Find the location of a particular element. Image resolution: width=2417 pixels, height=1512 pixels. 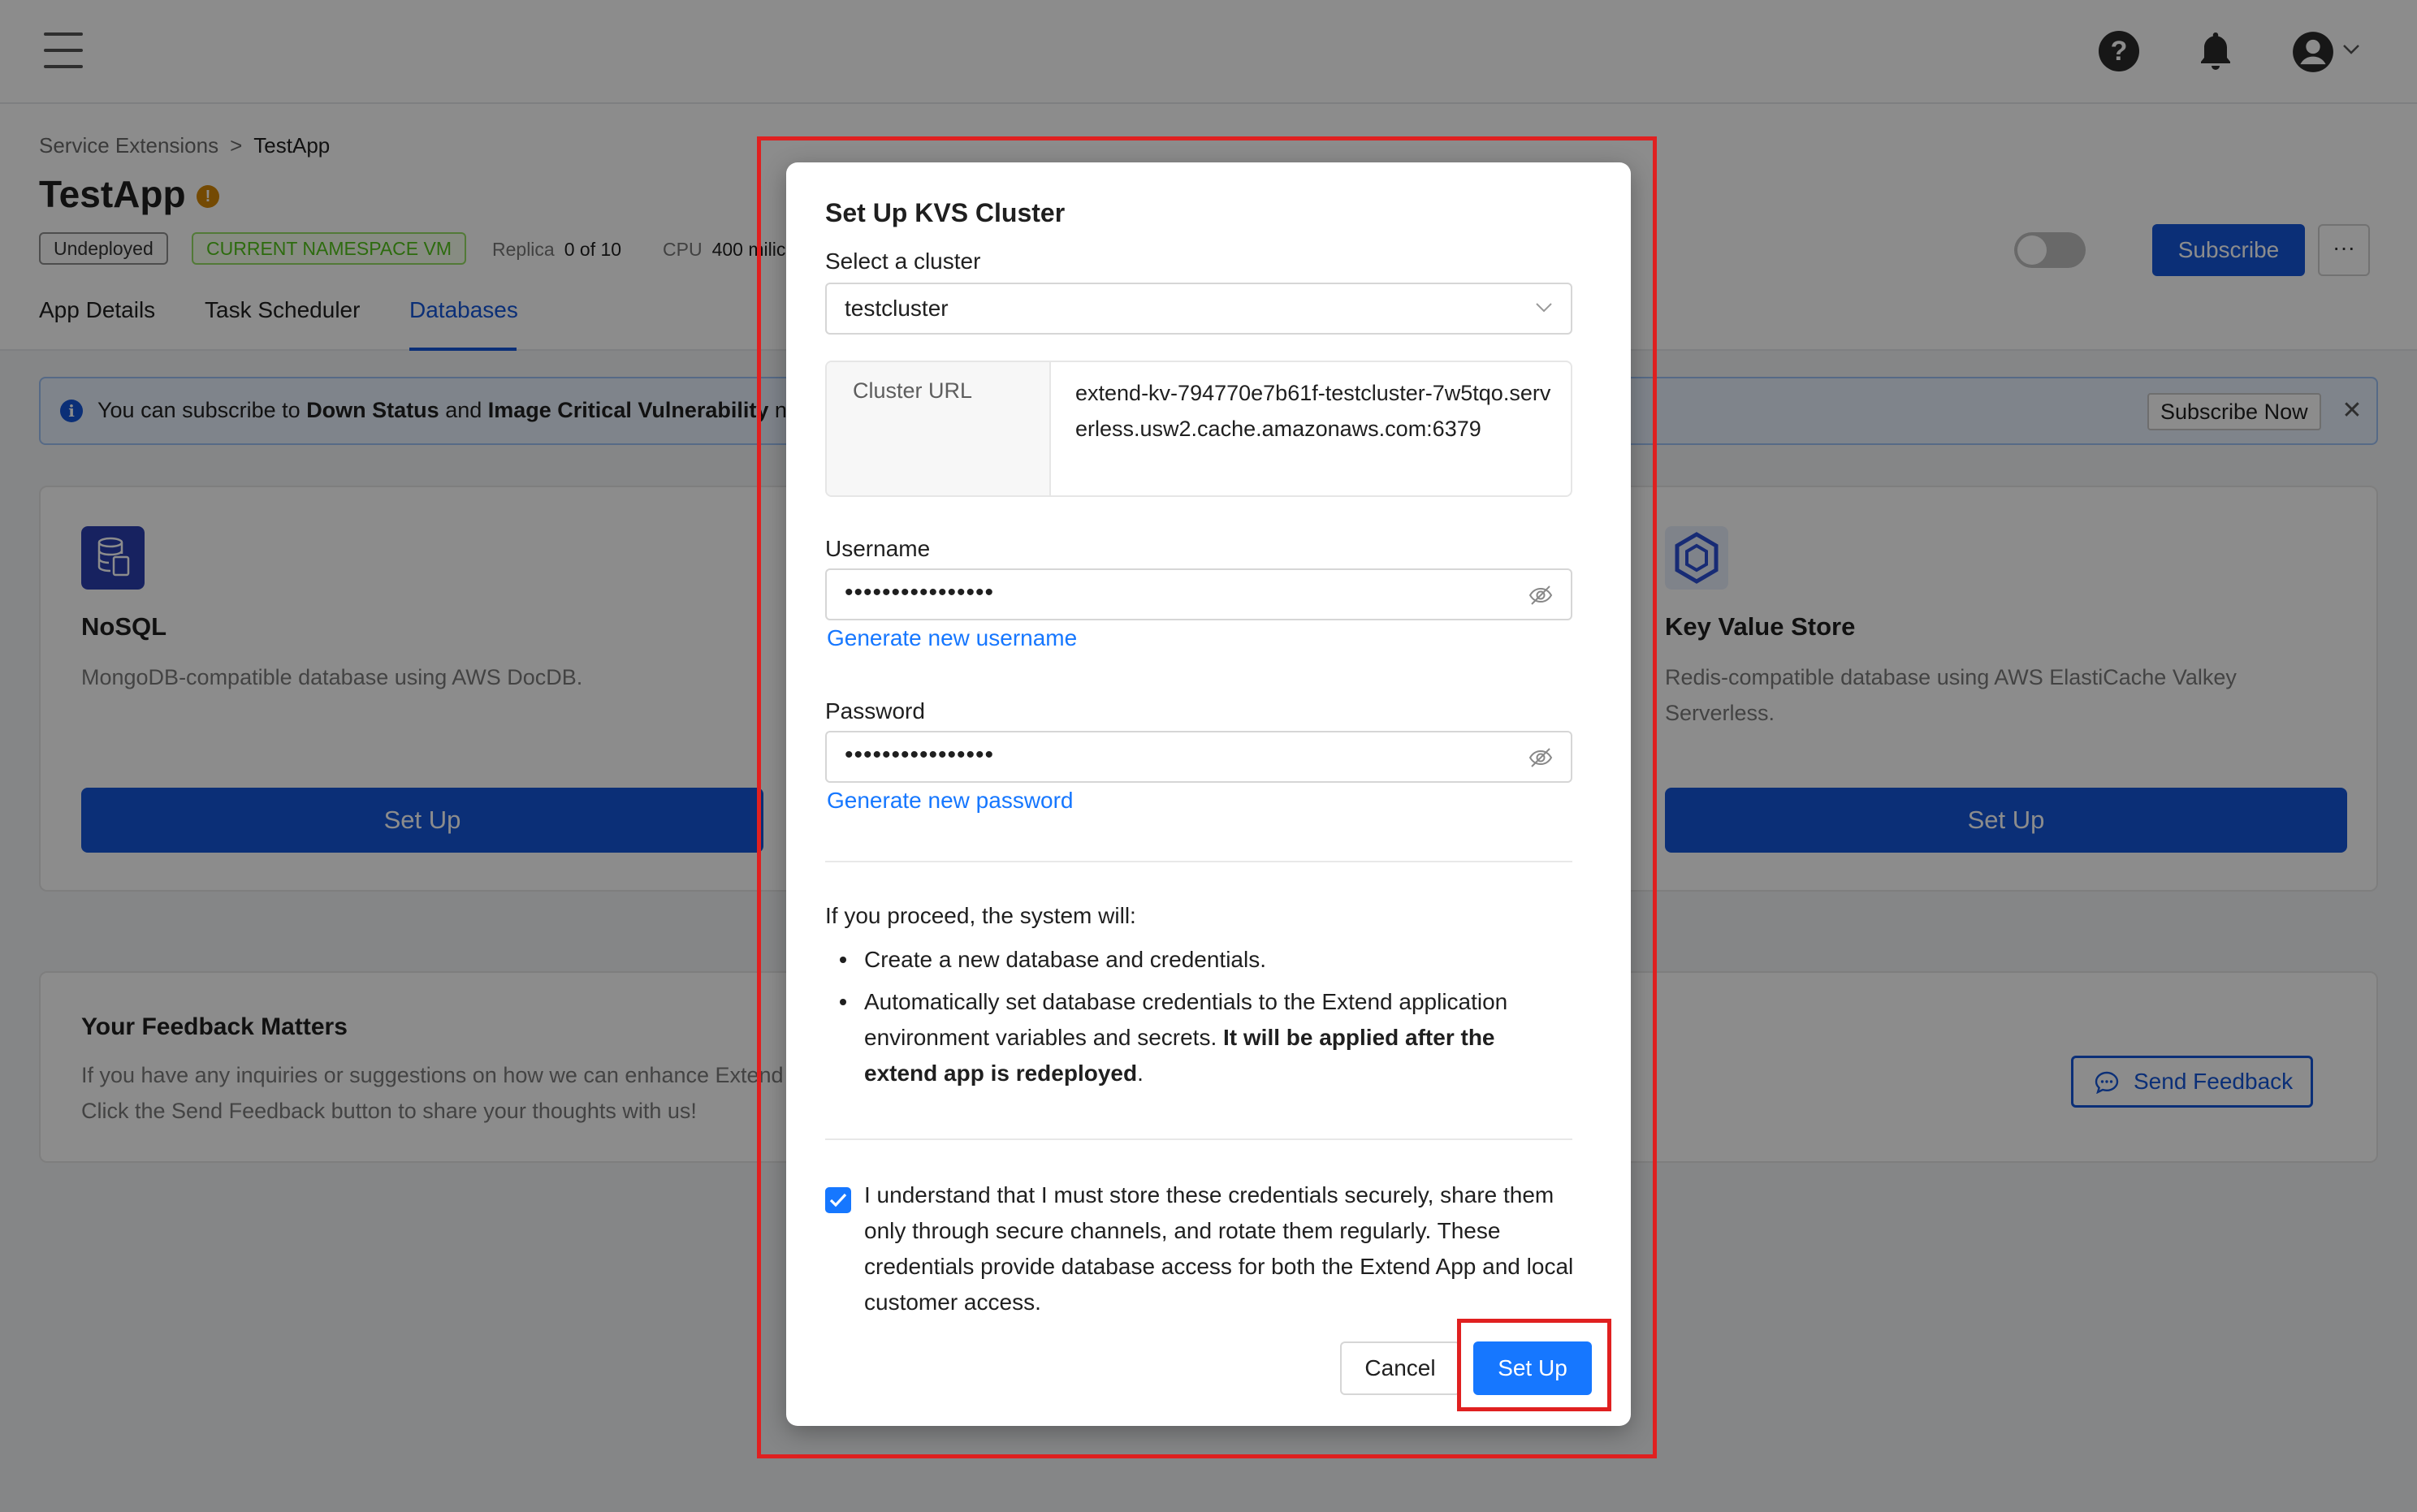

acknowledge-checkbox is located at coordinates (838, 1200).